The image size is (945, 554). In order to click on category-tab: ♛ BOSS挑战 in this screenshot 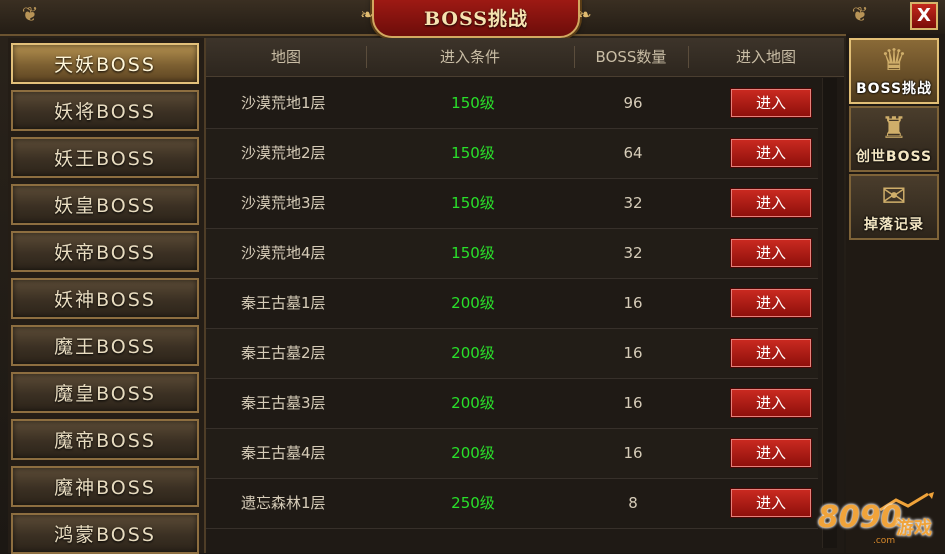, I will do `click(894, 71)`.